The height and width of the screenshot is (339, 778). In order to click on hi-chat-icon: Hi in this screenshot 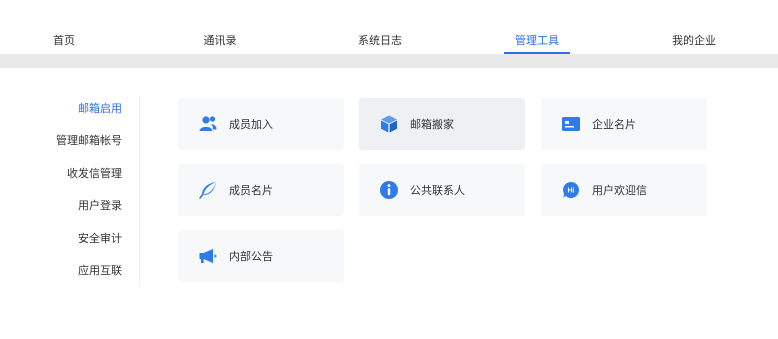, I will do `click(571, 190)`.